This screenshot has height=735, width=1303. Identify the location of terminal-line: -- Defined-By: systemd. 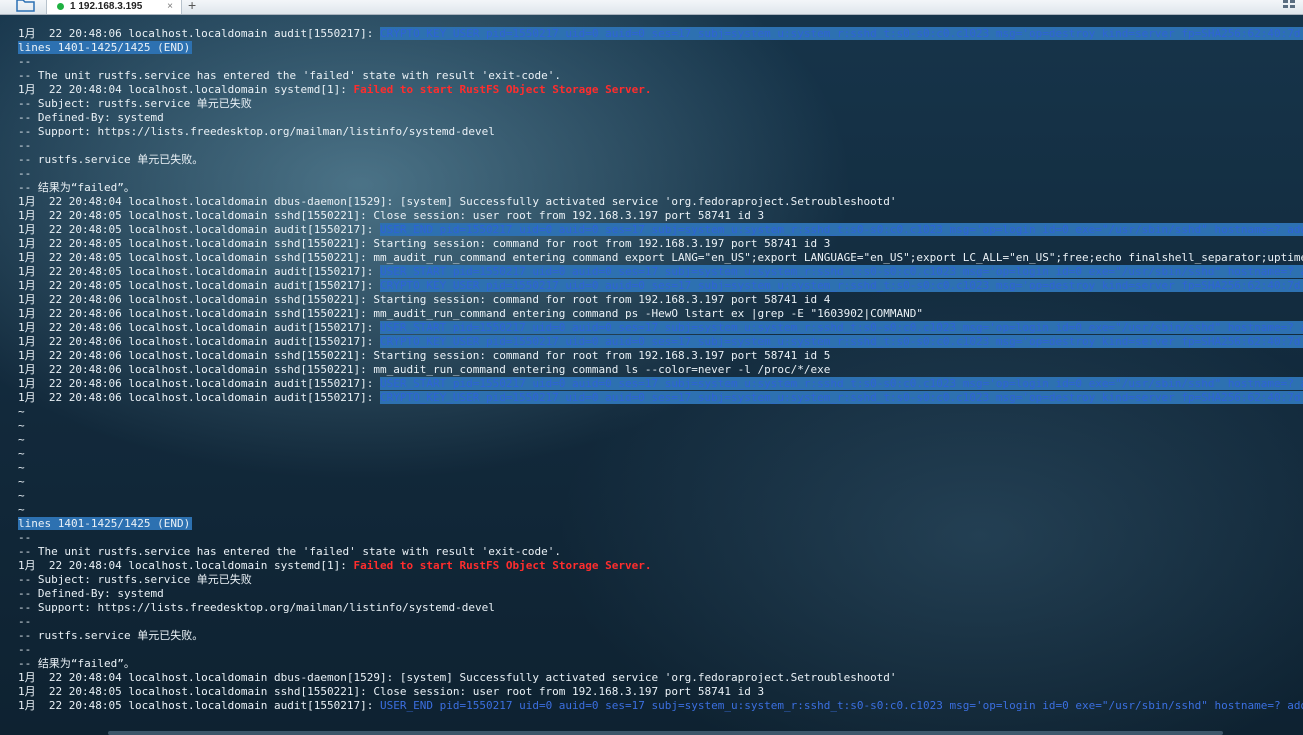
(660, 594).